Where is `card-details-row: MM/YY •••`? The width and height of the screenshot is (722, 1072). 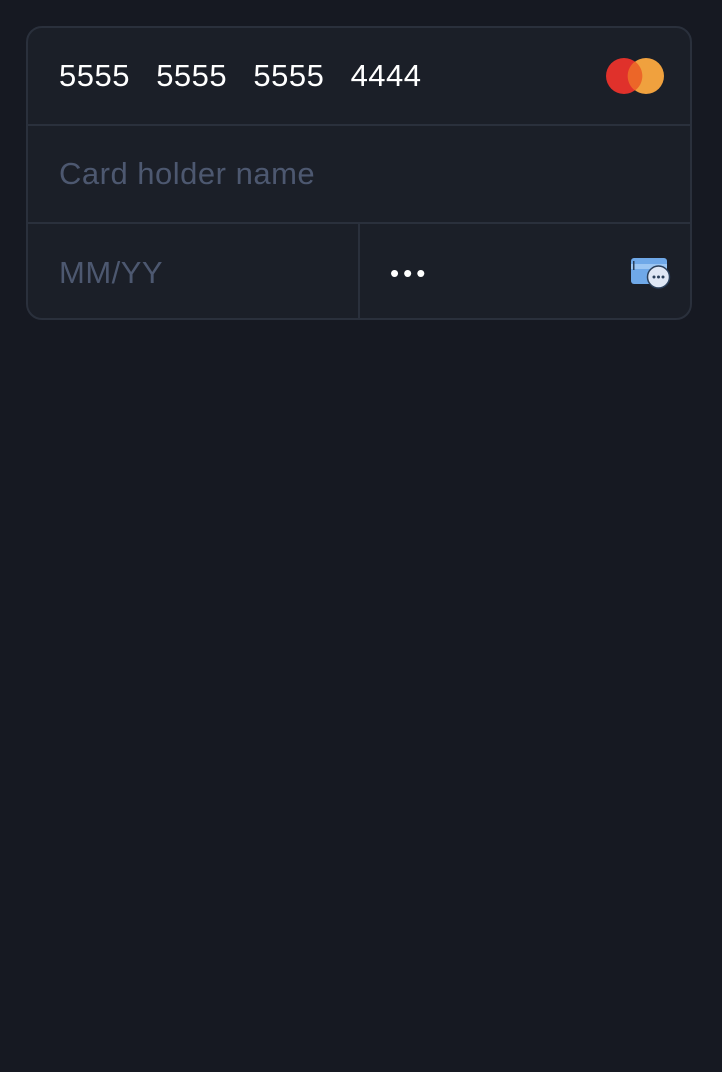
card-details-row: MM/YY ••• is located at coordinates (359, 271).